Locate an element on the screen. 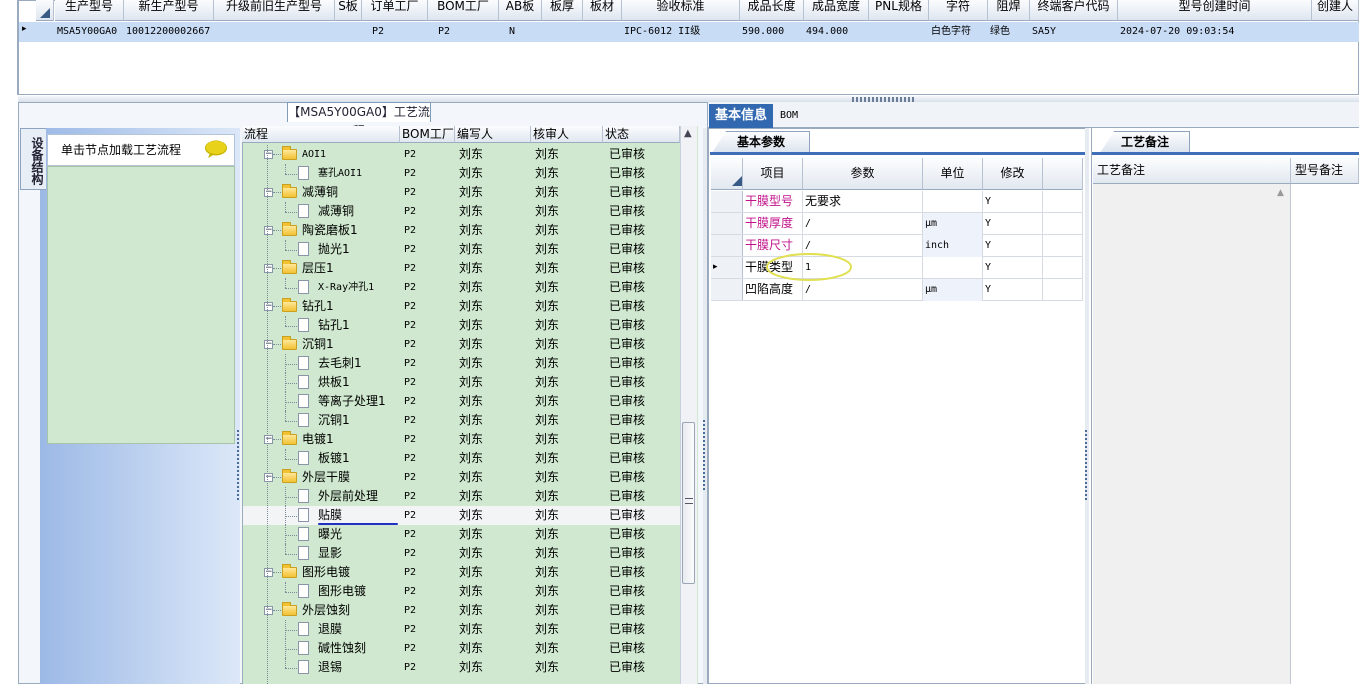 The width and height of the screenshot is (1359, 684). grid-column-header: 创建人 is located at coordinates (1335, 10).